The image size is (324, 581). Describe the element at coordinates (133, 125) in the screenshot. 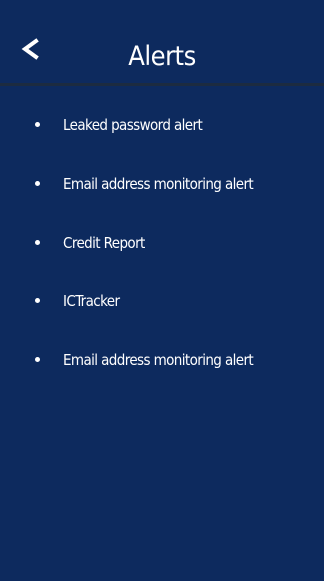

I see `alert-item-label: Leaked password alert` at that location.